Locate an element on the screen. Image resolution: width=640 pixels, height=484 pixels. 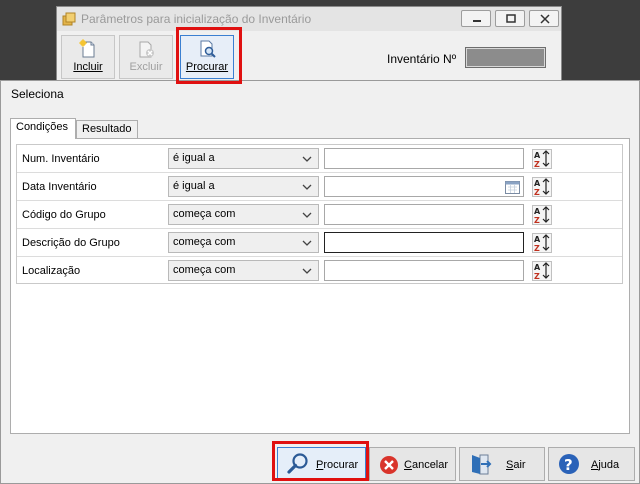
magnifier-icon is located at coordinates (297, 463).